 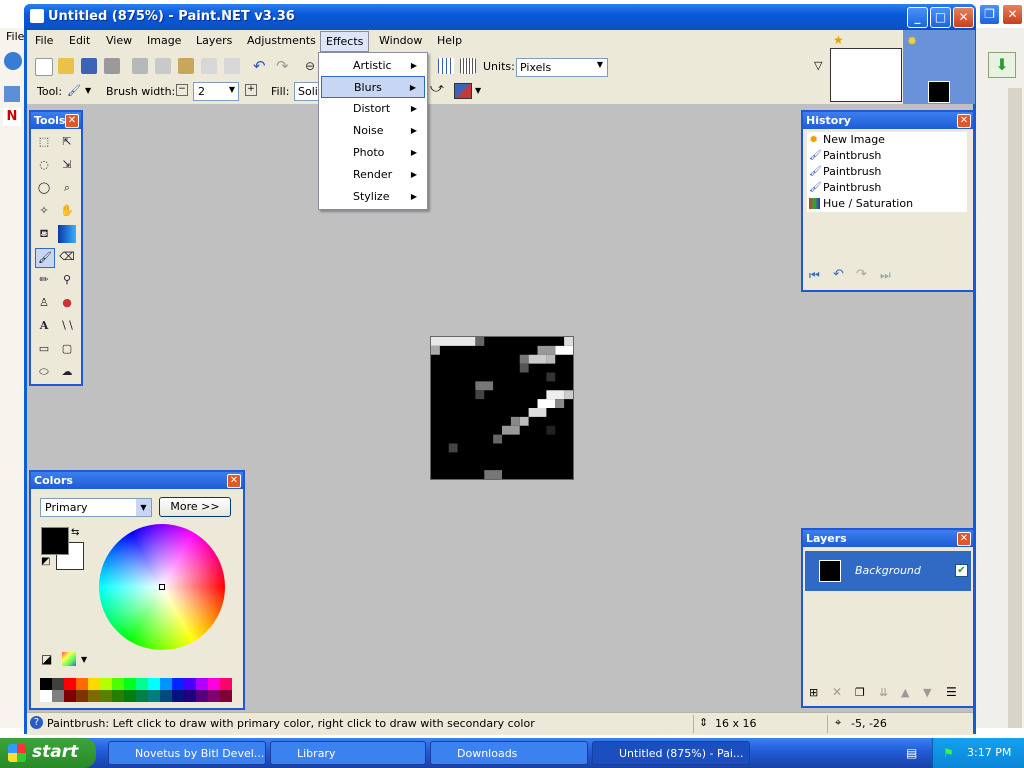 What do you see at coordinates (67, 234) in the screenshot?
I see `gradient-tool` at bounding box center [67, 234].